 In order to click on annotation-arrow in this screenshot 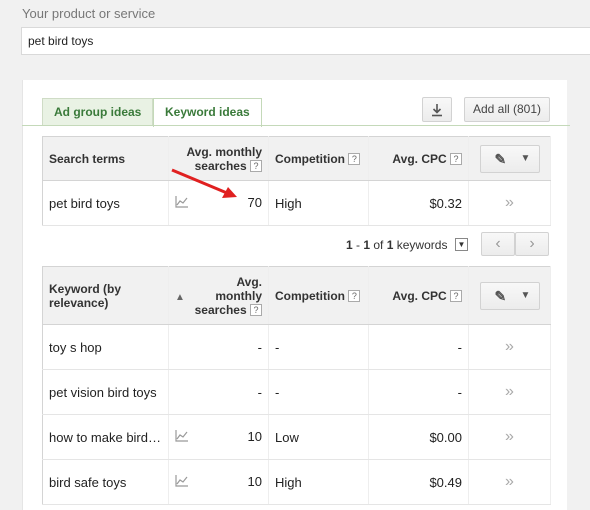, I will do `click(204, 183)`.